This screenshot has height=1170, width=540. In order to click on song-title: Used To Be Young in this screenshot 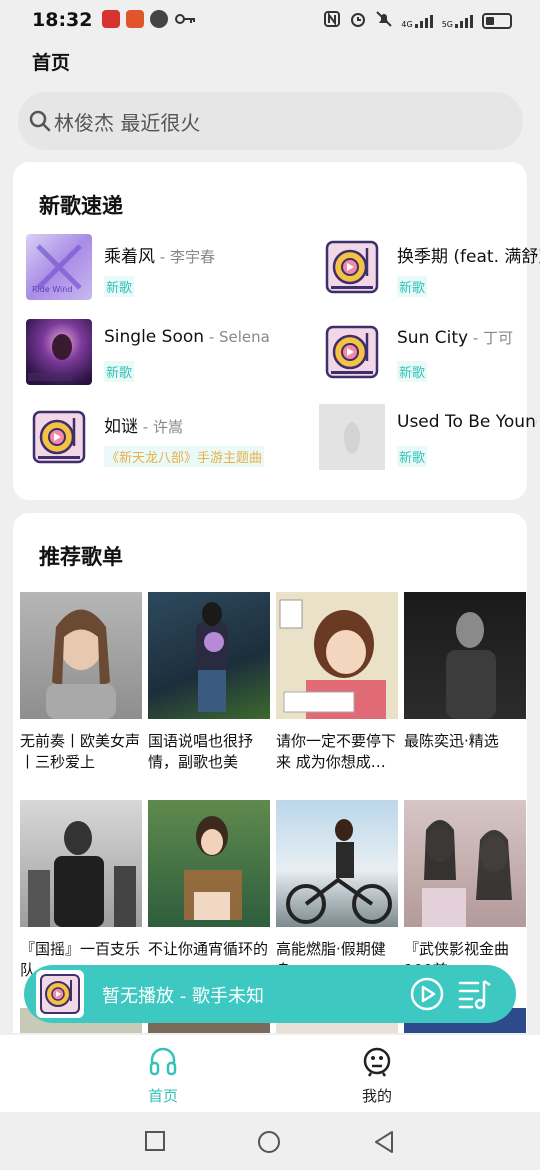, I will do `click(467, 422)`.